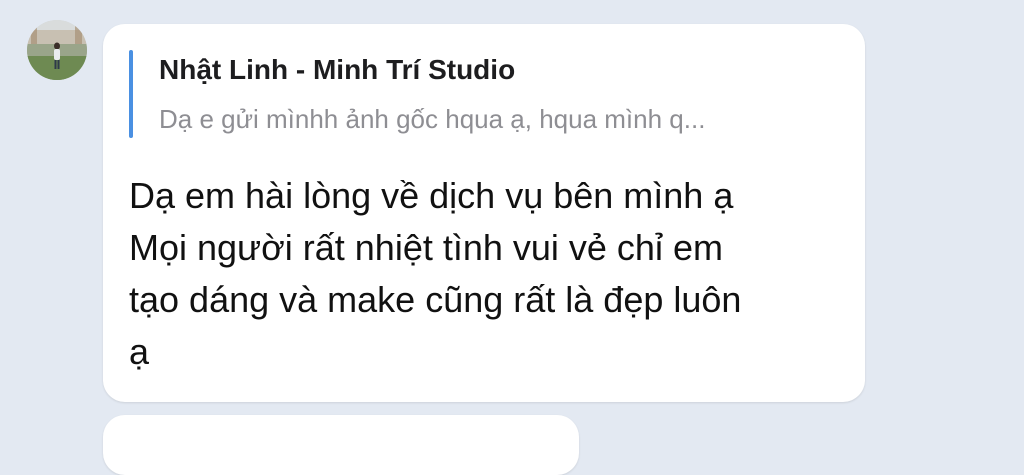  I want to click on message-line: Dạ em hài lòng về dịch vụ bên mình ạ, so click(431, 195).